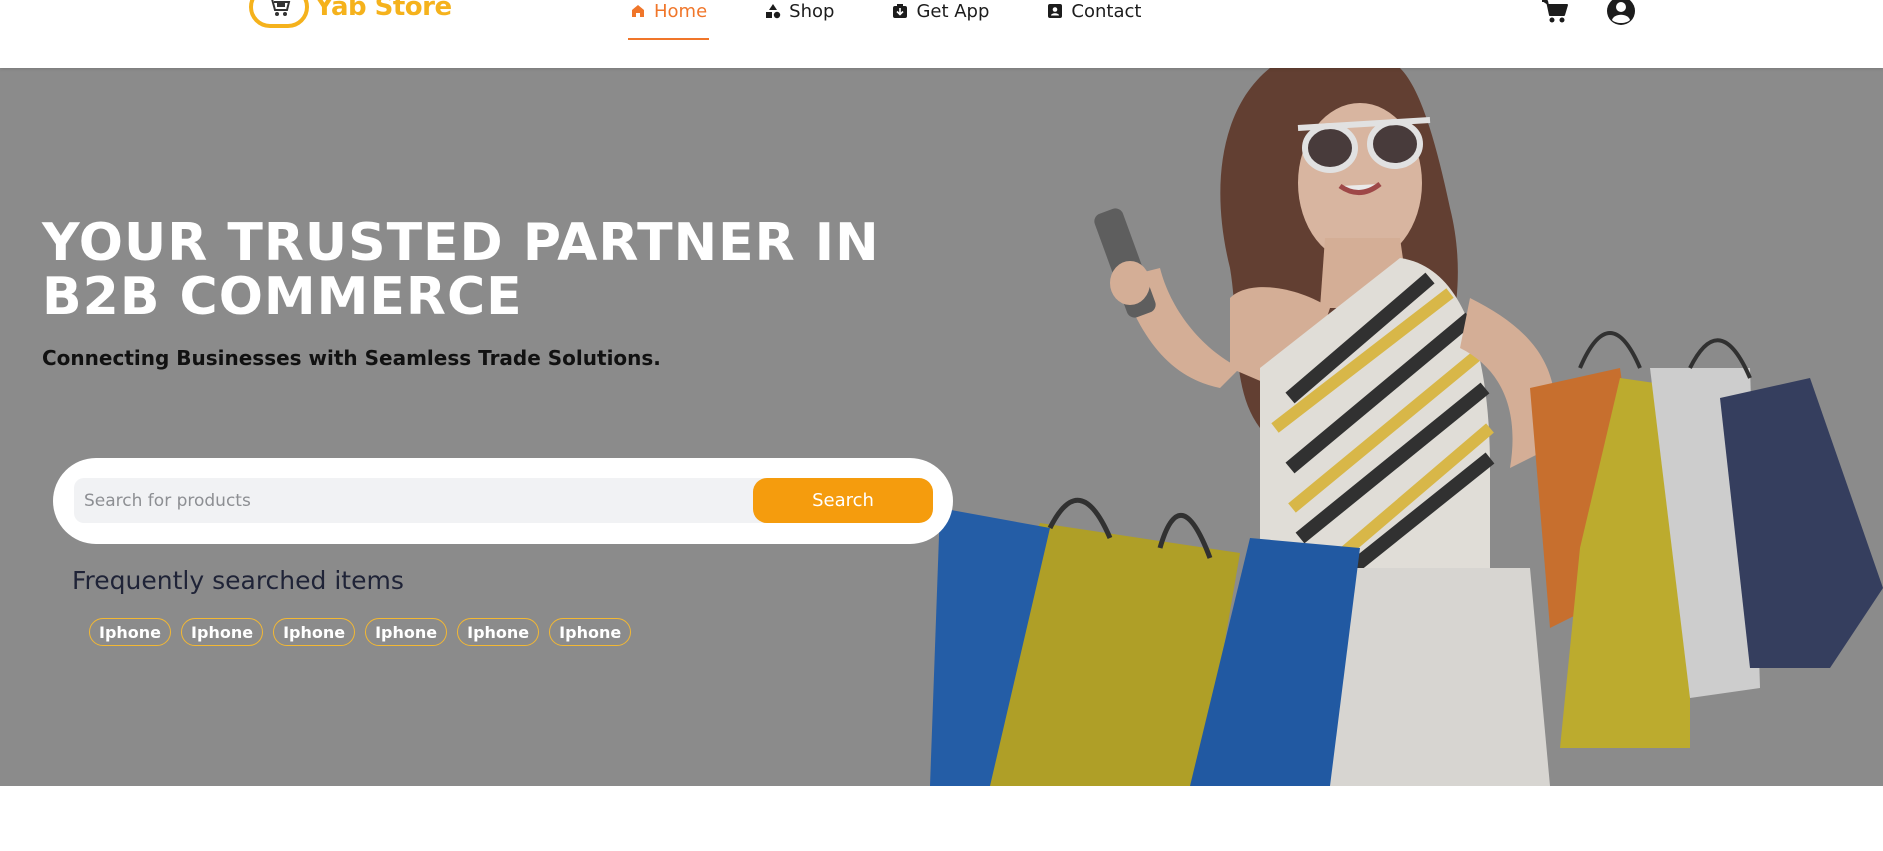 This screenshot has width=1883, height=851. Describe the element at coordinates (638, 11) in the screenshot. I see `home-icon` at that location.